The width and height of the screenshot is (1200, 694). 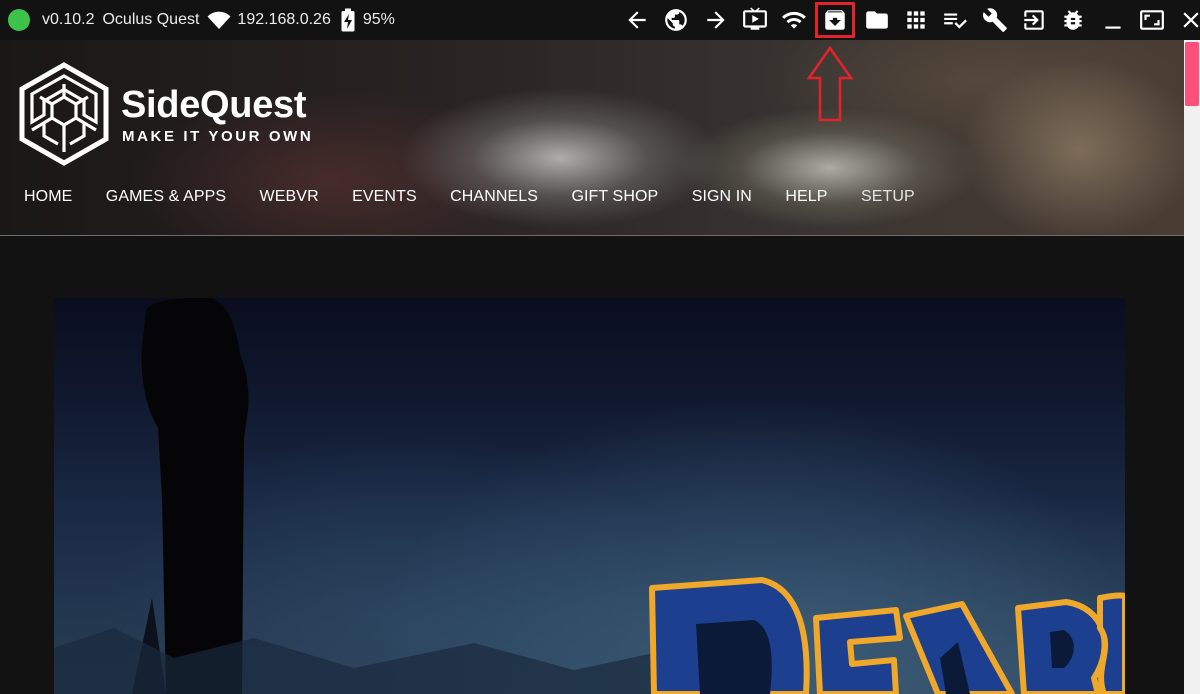 I want to click on browser-home-button, so click(x=676, y=20).